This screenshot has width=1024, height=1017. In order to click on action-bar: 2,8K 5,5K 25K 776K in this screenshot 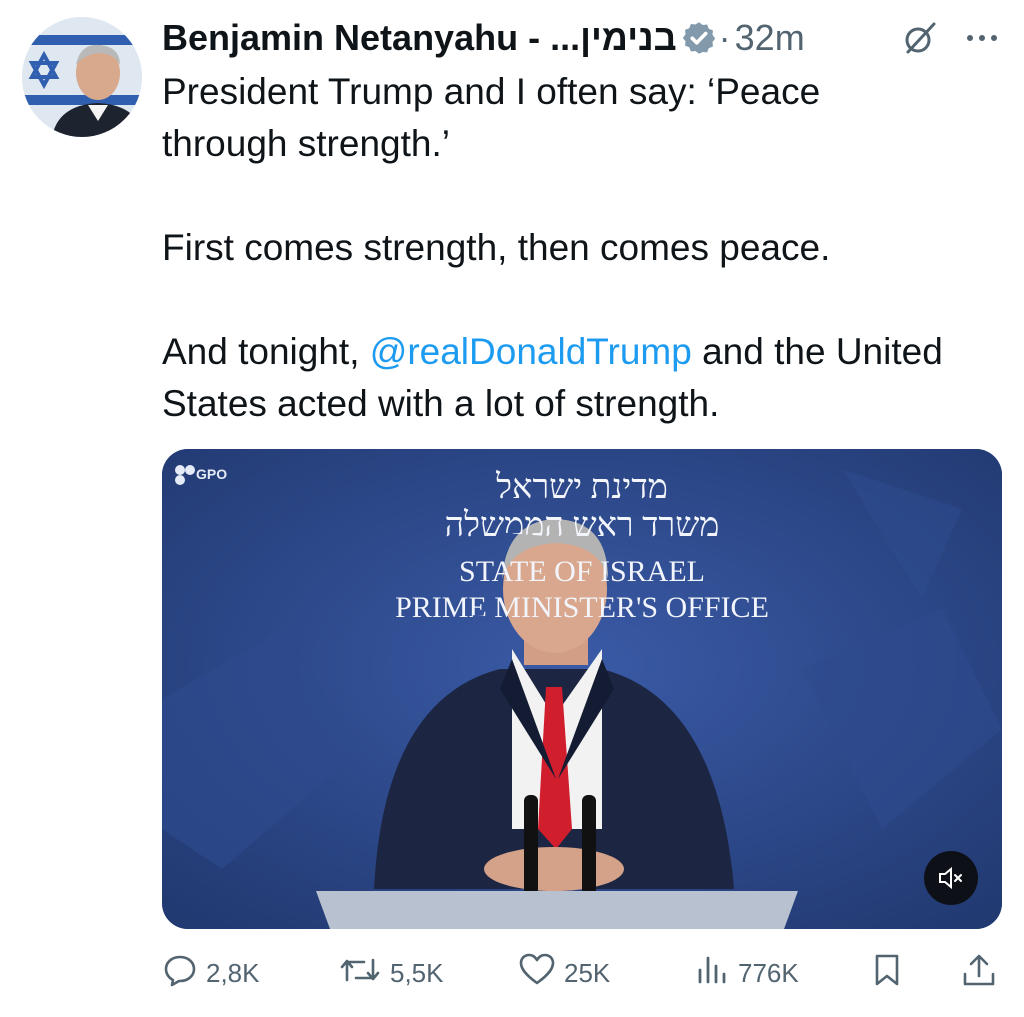, I will do `click(582, 973)`.